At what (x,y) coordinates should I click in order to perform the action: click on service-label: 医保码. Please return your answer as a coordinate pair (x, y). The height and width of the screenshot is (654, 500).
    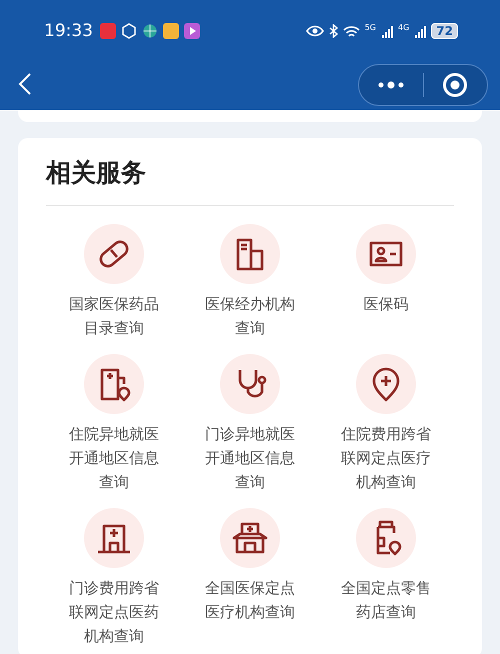
    Looking at the image, I should click on (386, 304).